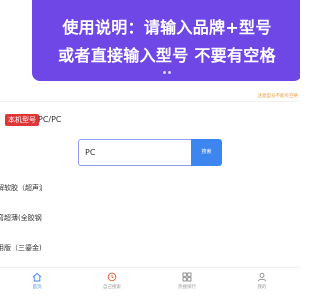 The width and height of the screenshot is (320, 300). What do you see at coordinates (21, 218) in the screenshot?
I see `result-item: 热弯超薄(全胶钢化` at bounding box center [21, 218].